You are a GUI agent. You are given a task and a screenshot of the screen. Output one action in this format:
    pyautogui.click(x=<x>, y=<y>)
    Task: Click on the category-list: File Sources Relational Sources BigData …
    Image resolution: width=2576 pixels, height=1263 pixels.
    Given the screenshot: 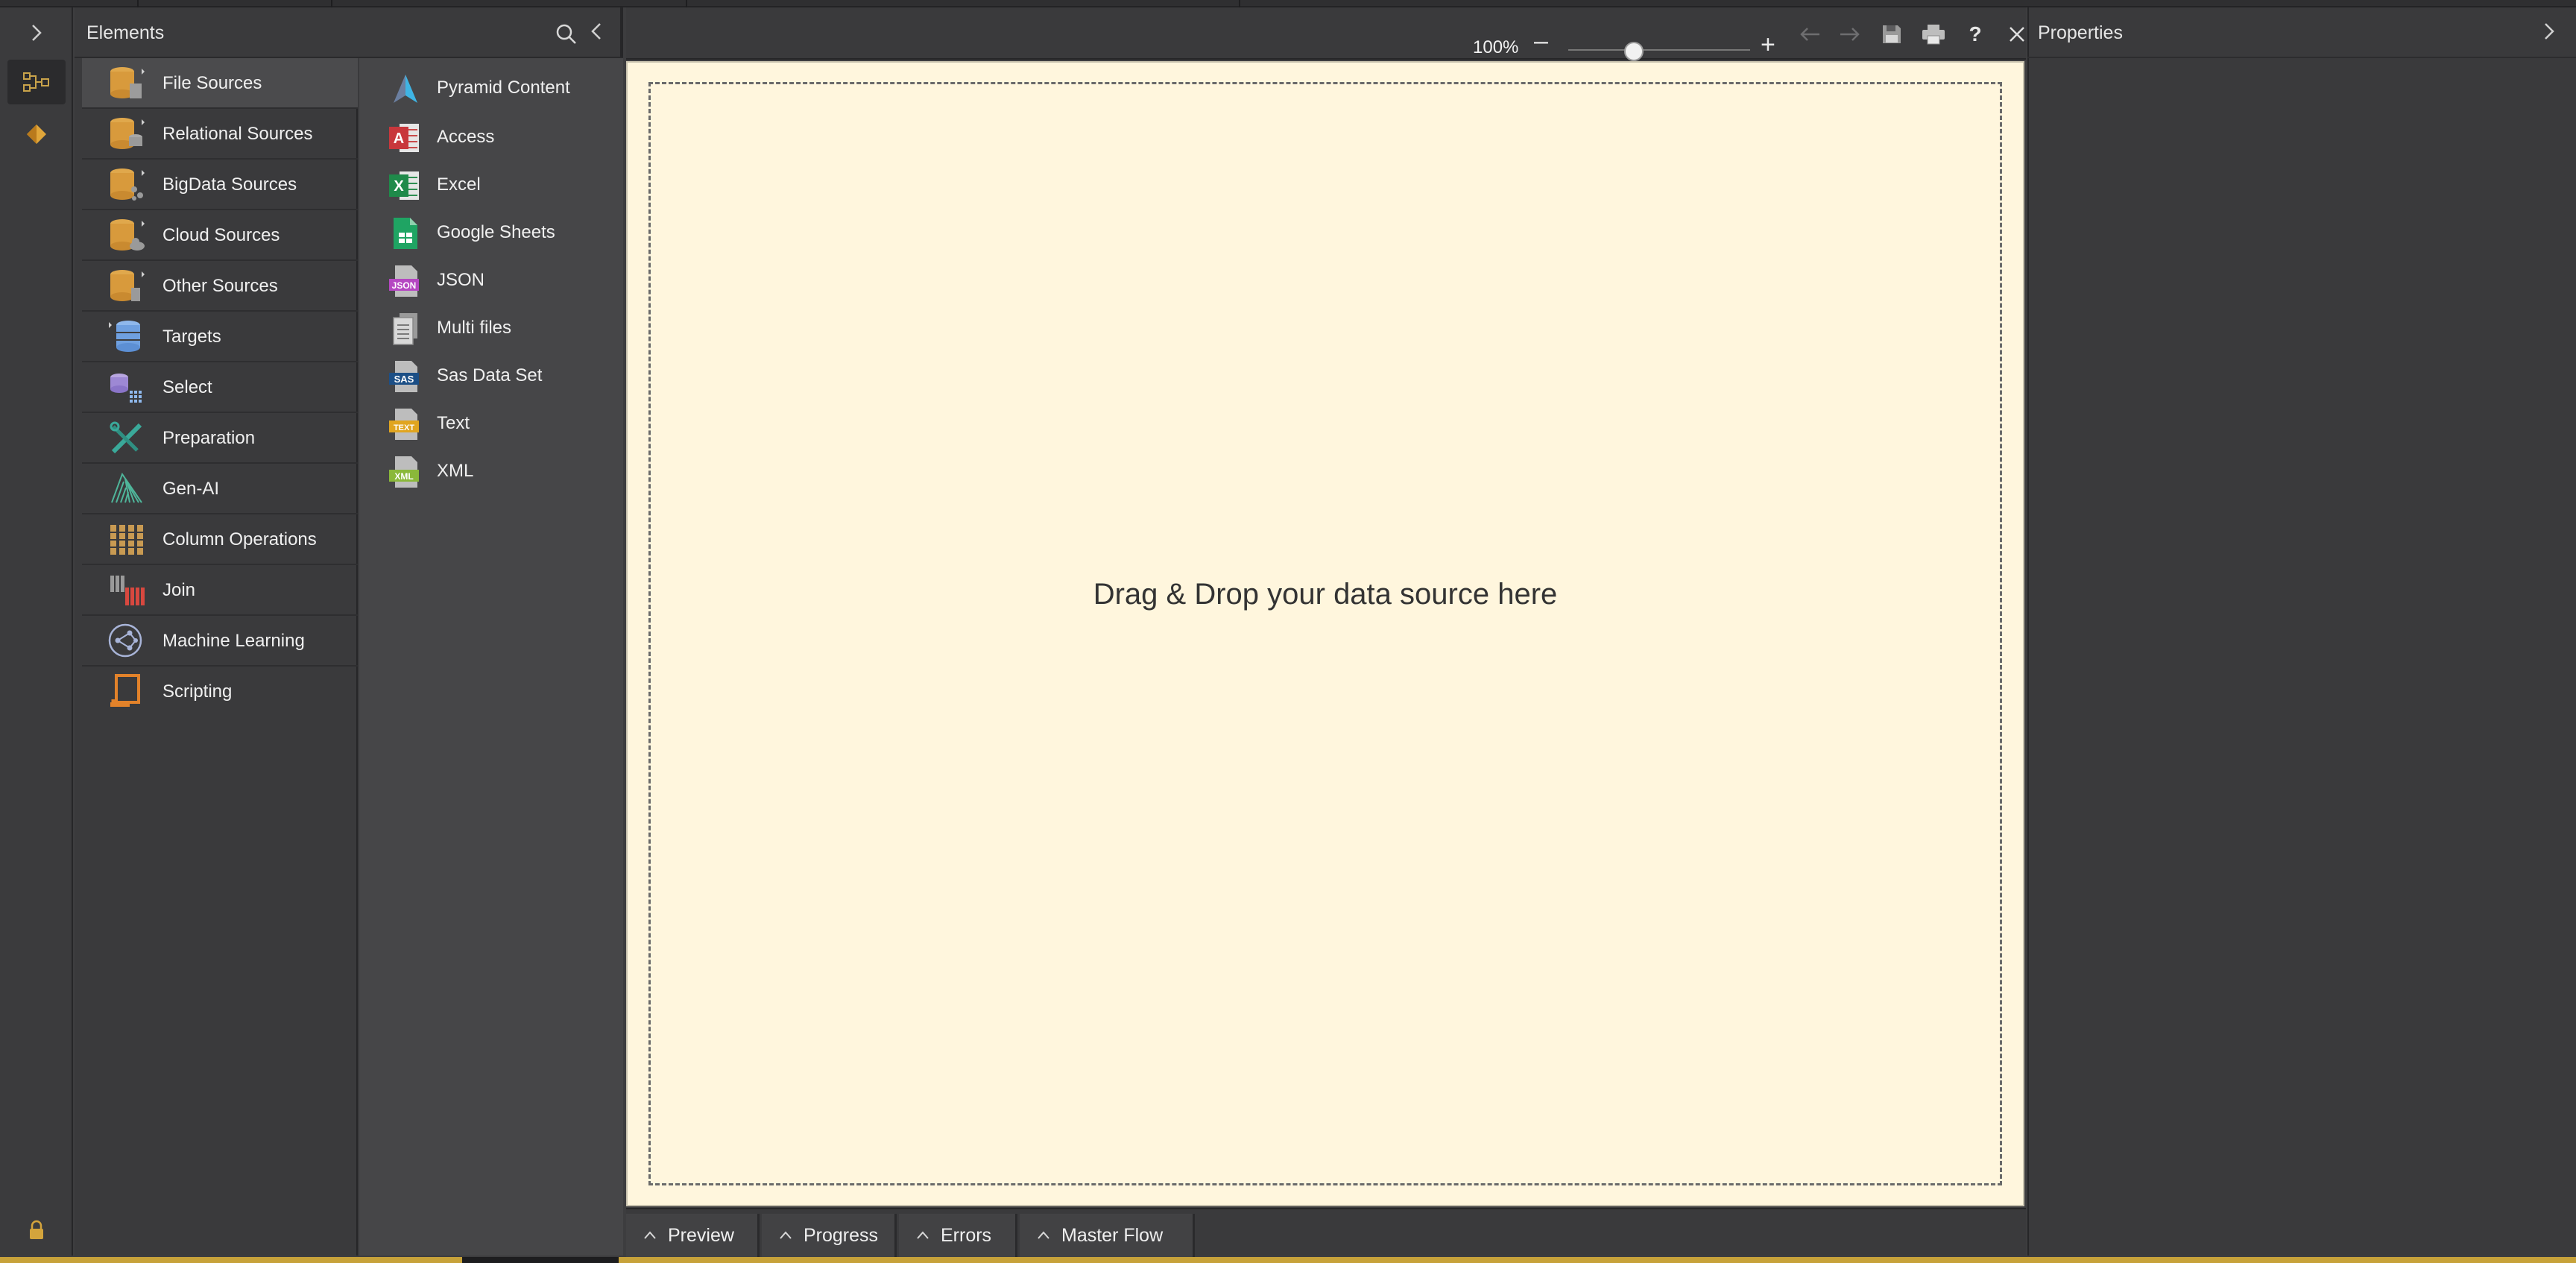 What is the action you would take?
    pyautogui.click(x=217, y=657)
    